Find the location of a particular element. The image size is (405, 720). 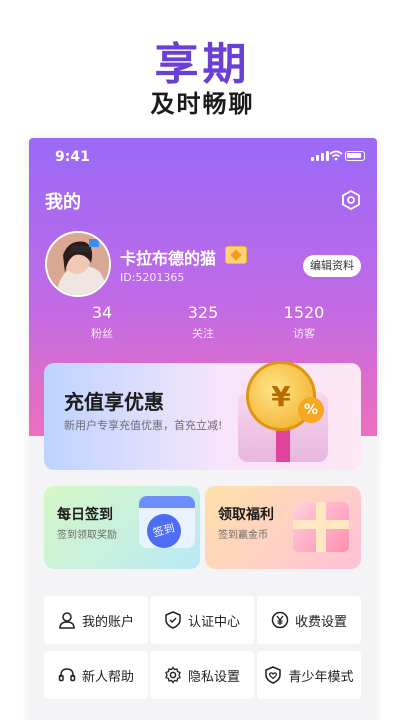

menu-fee-settings: 收费设置 is located at coordinates (309, 620).